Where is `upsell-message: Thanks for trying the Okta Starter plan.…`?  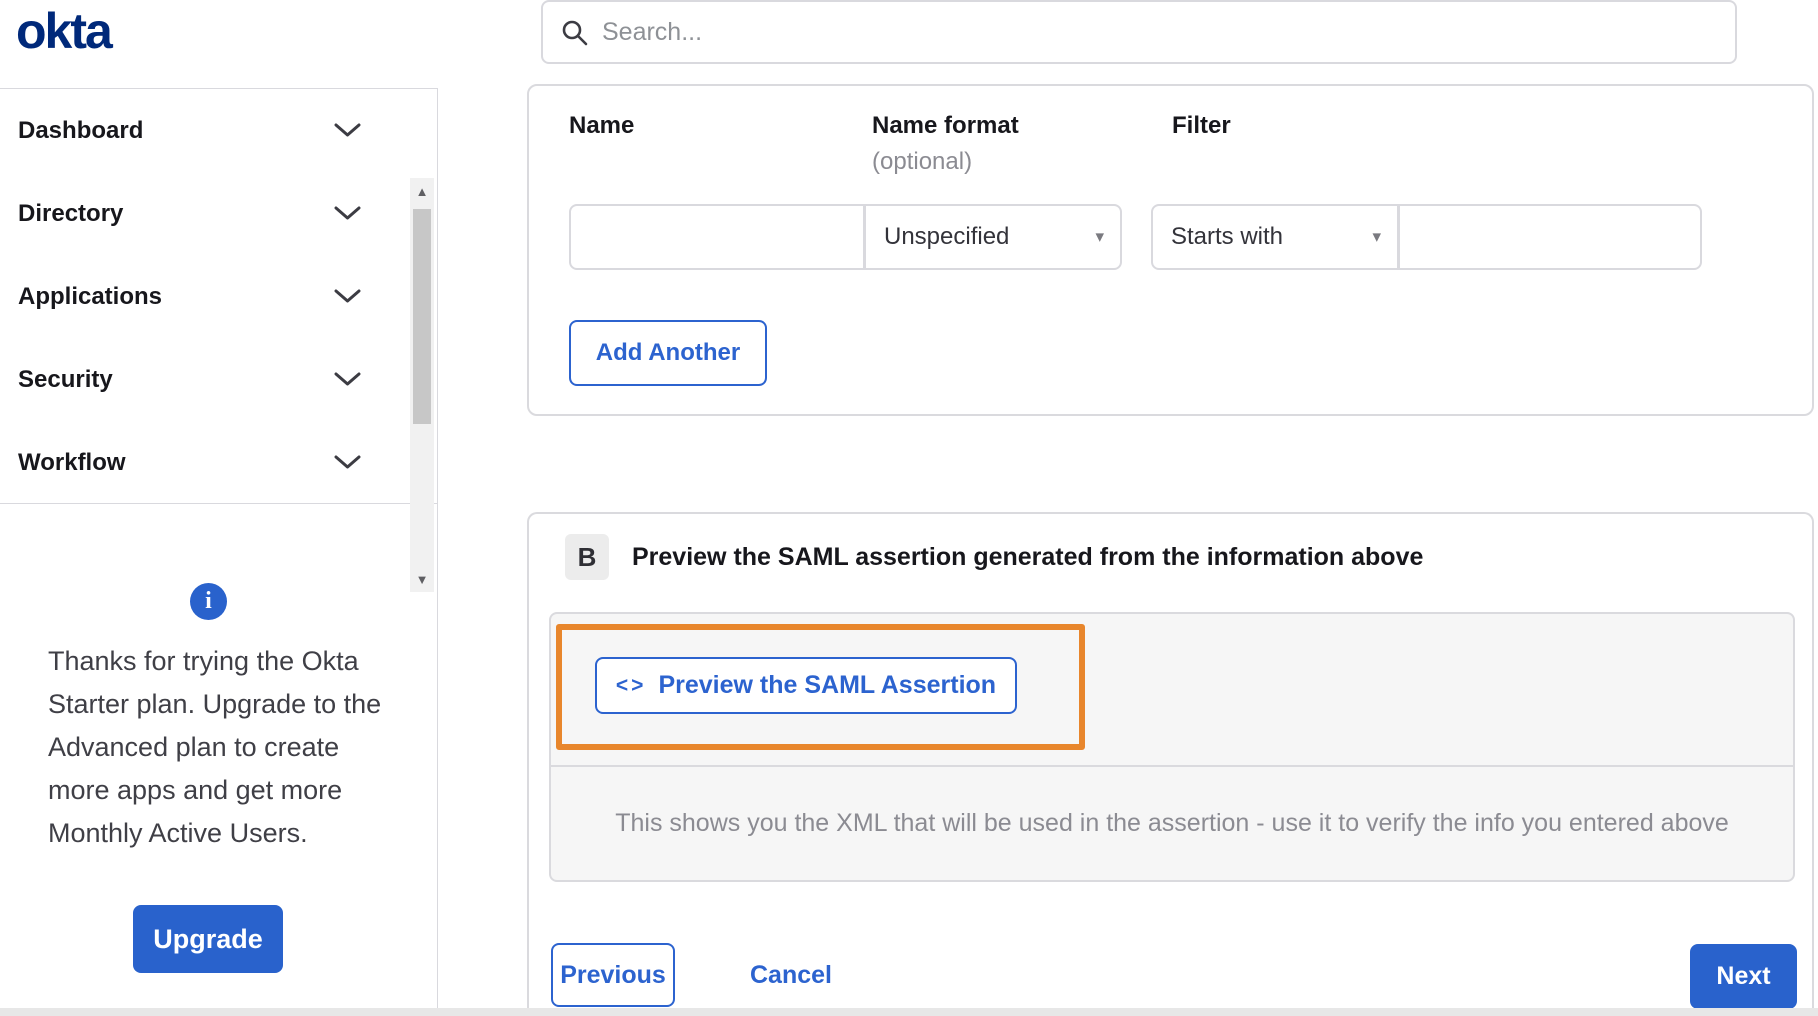
upsell-message: Thanks for trying the Okta Starter plan.… is located at coordinates (215, 747).